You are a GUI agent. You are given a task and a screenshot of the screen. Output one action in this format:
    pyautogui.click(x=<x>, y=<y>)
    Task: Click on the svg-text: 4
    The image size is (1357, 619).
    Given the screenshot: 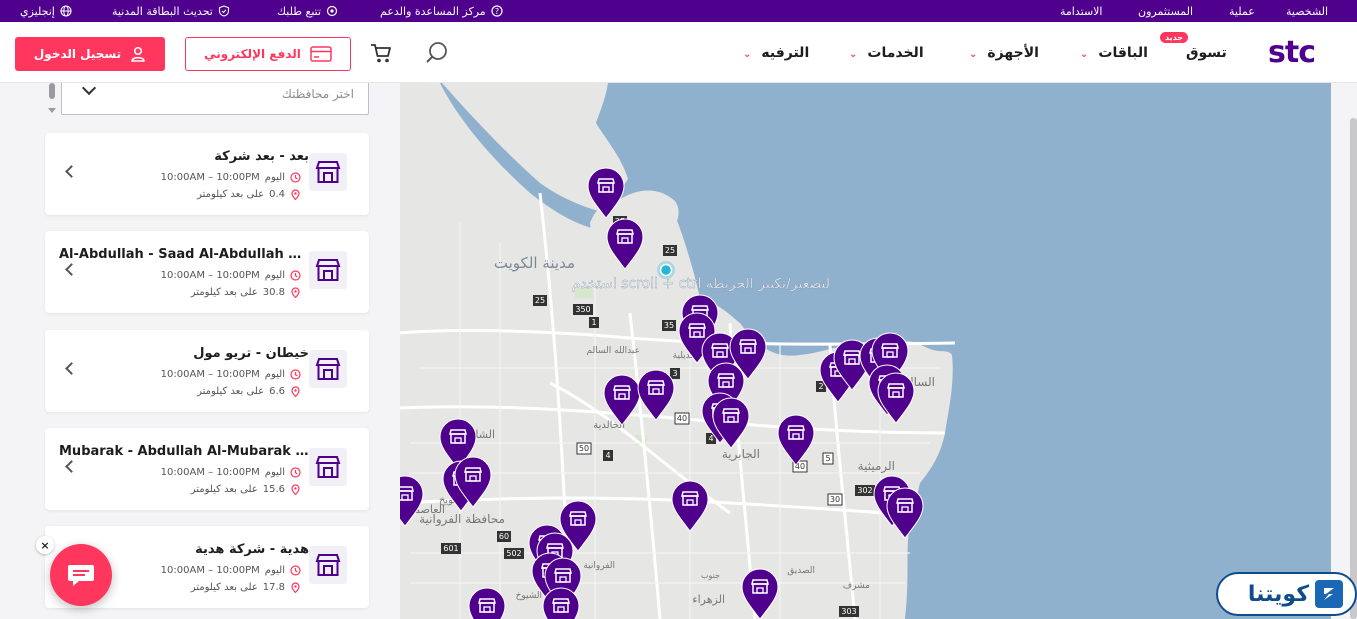 What is the action you would take?
    pyautogui.click(x=607, y=455)
    